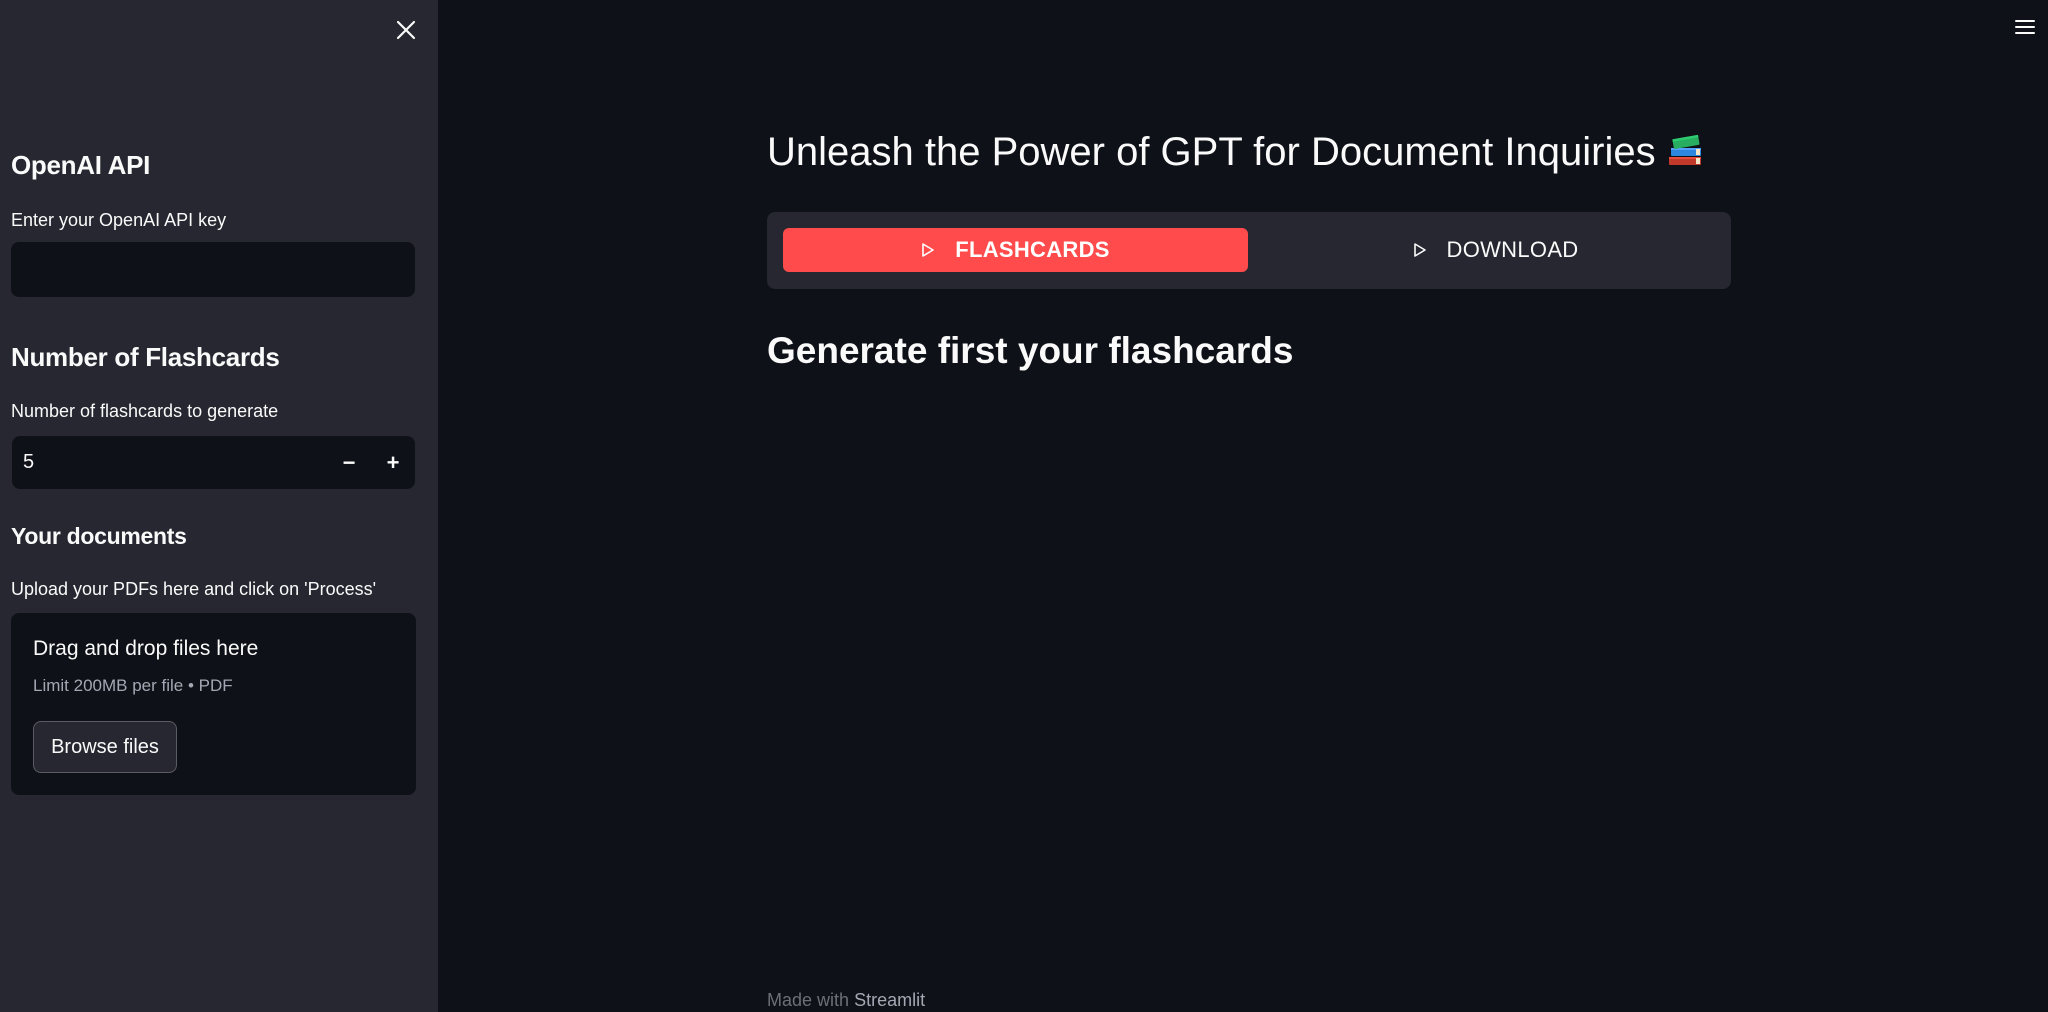  I want to click on dropzone-limit: Limit 200MB per file • PDF, so click(133, 685).